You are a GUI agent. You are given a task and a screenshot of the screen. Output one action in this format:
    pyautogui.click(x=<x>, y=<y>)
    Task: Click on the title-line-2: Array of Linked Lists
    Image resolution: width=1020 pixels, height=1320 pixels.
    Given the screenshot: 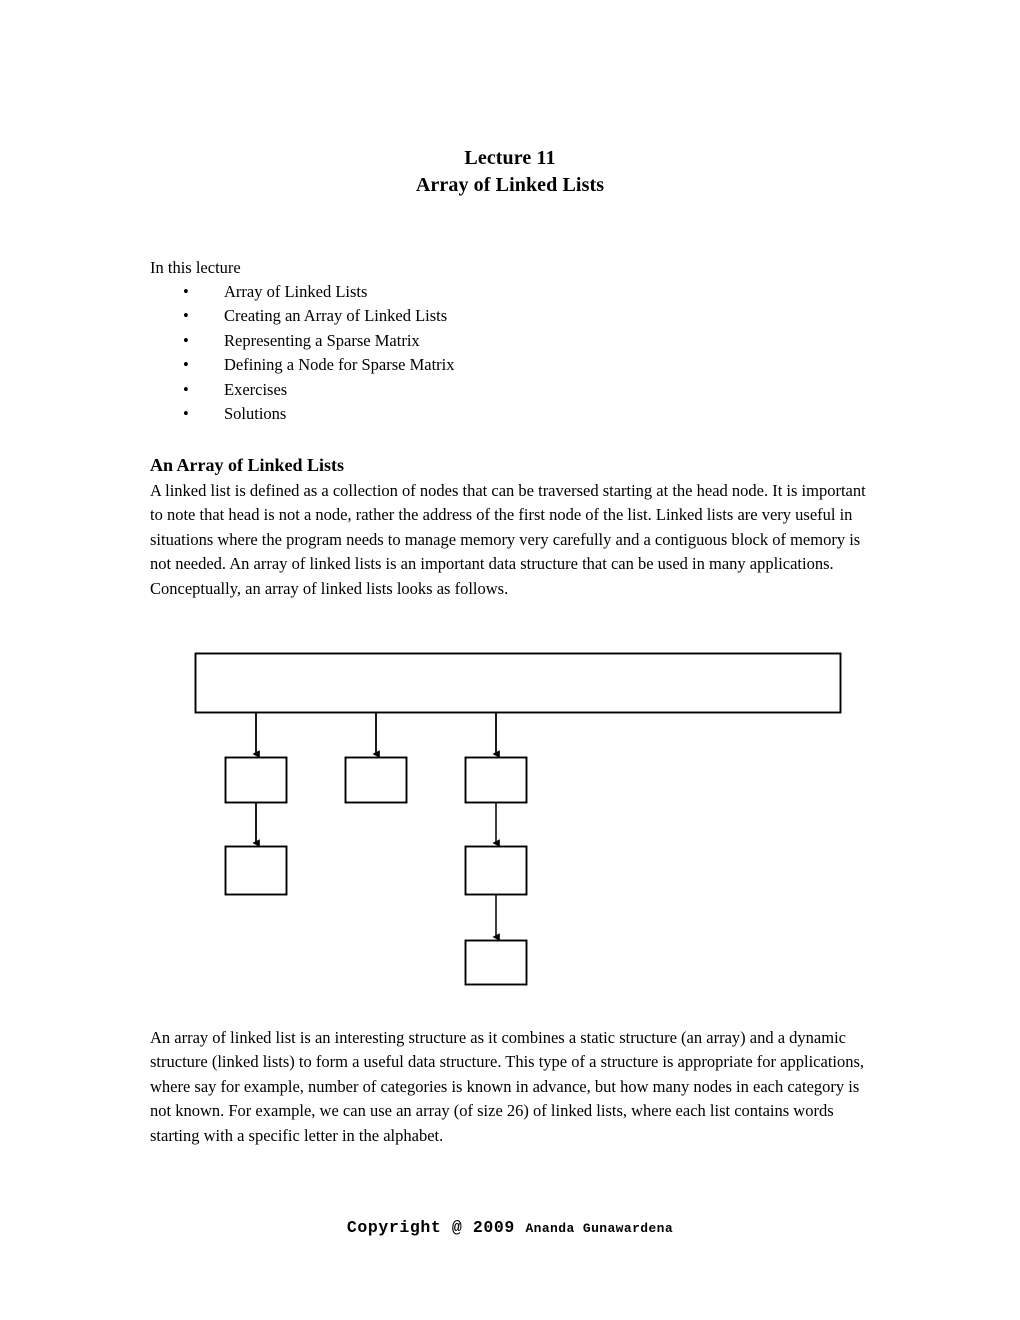 What is the action you would take?
    pyautogui.click(x=510, y=185)
    